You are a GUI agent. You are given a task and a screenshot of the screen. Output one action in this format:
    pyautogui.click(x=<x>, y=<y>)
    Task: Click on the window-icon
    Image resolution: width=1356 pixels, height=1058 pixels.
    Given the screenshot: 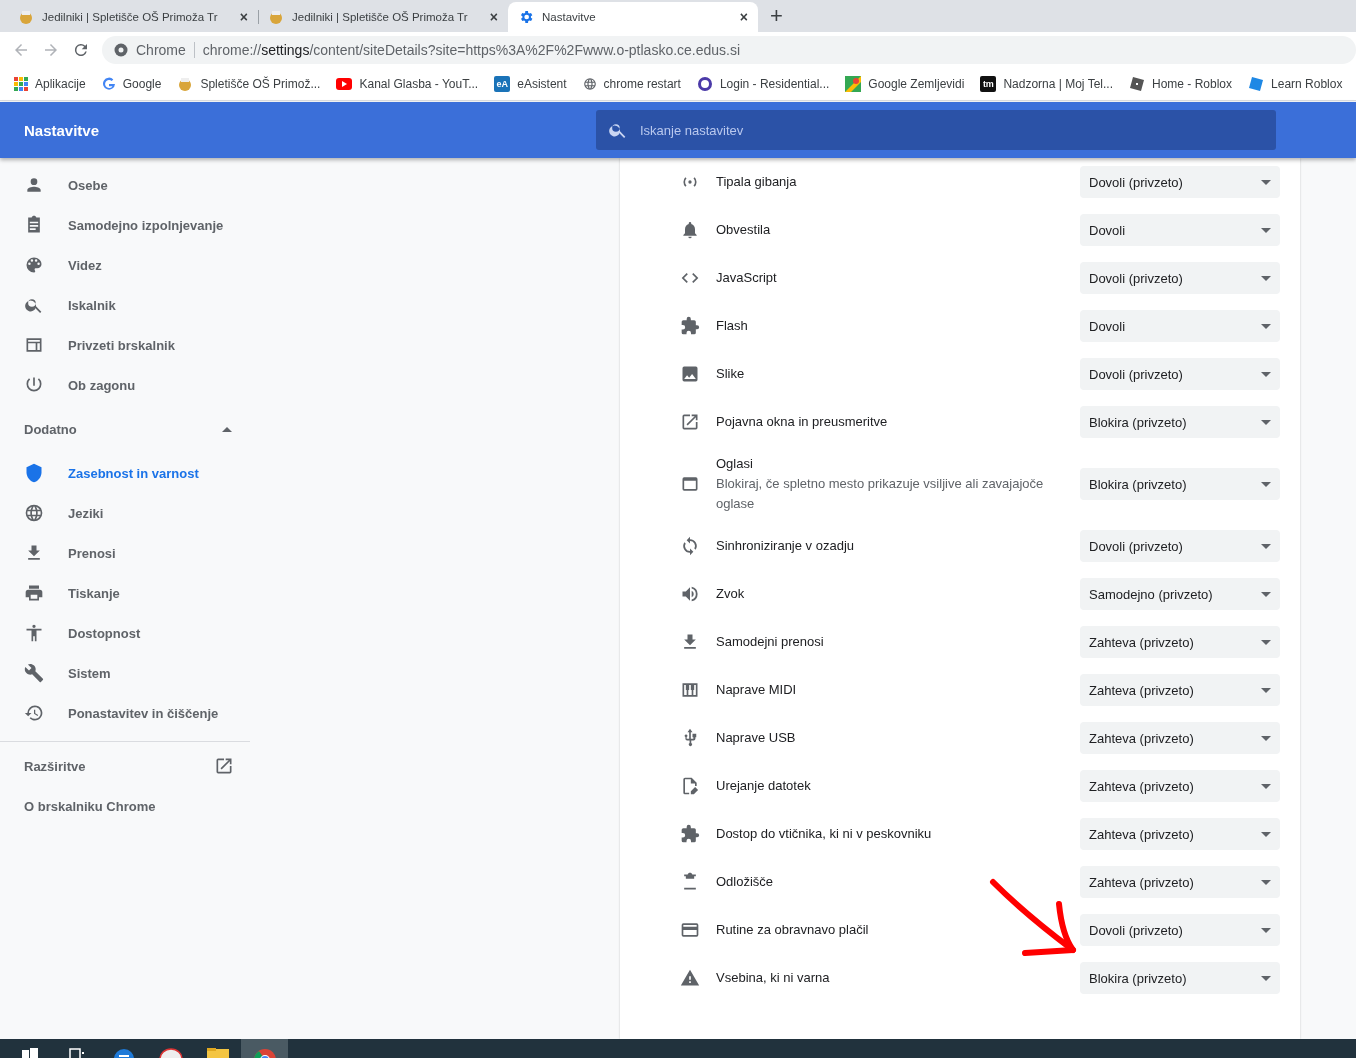 What is the action you would take?
    pyautogui.click(x=690, y=484)
    